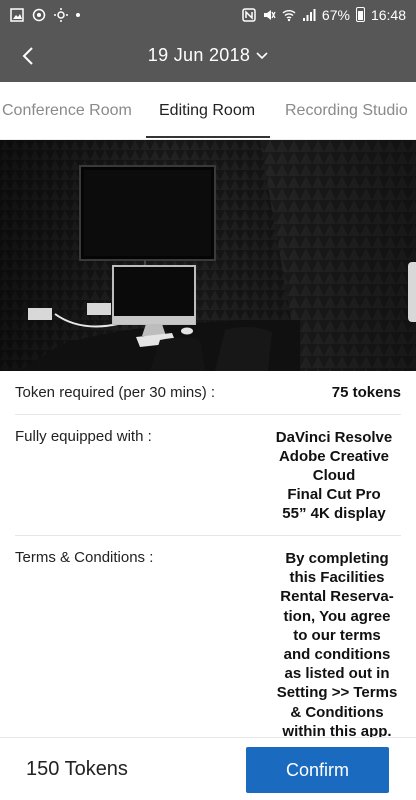 The height and width of the screenshot is (800, 416). I want to click on battery-icon, so click(360, 14).